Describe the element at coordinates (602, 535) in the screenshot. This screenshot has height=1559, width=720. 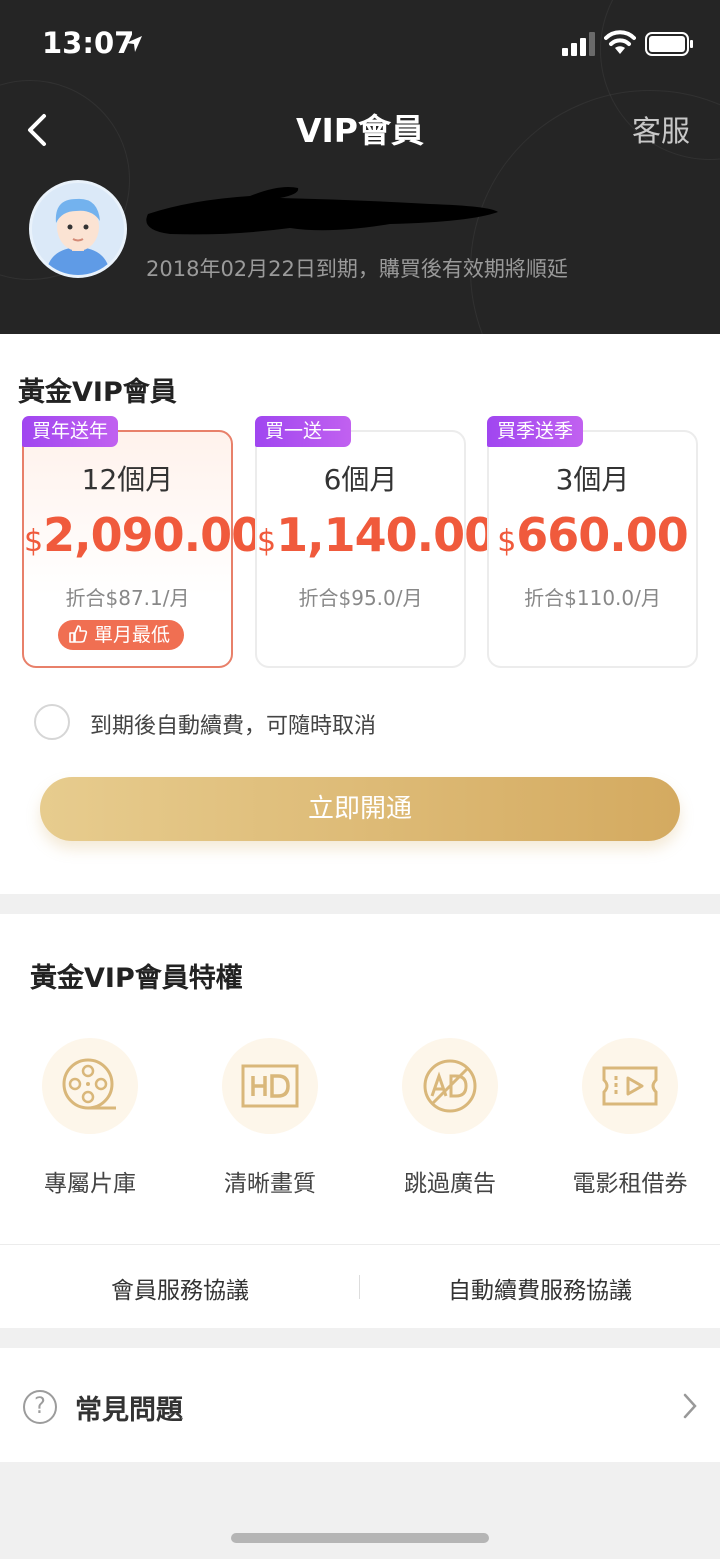
I see `price-amount: 660.00` at that location.